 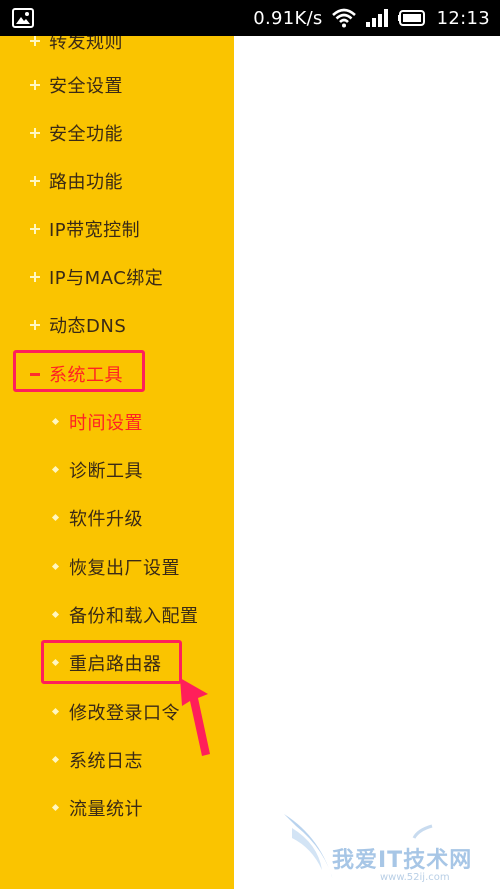 I want to click on submenu-item-firmware-upgrade: 软件升级, so click(x=117, y=518).